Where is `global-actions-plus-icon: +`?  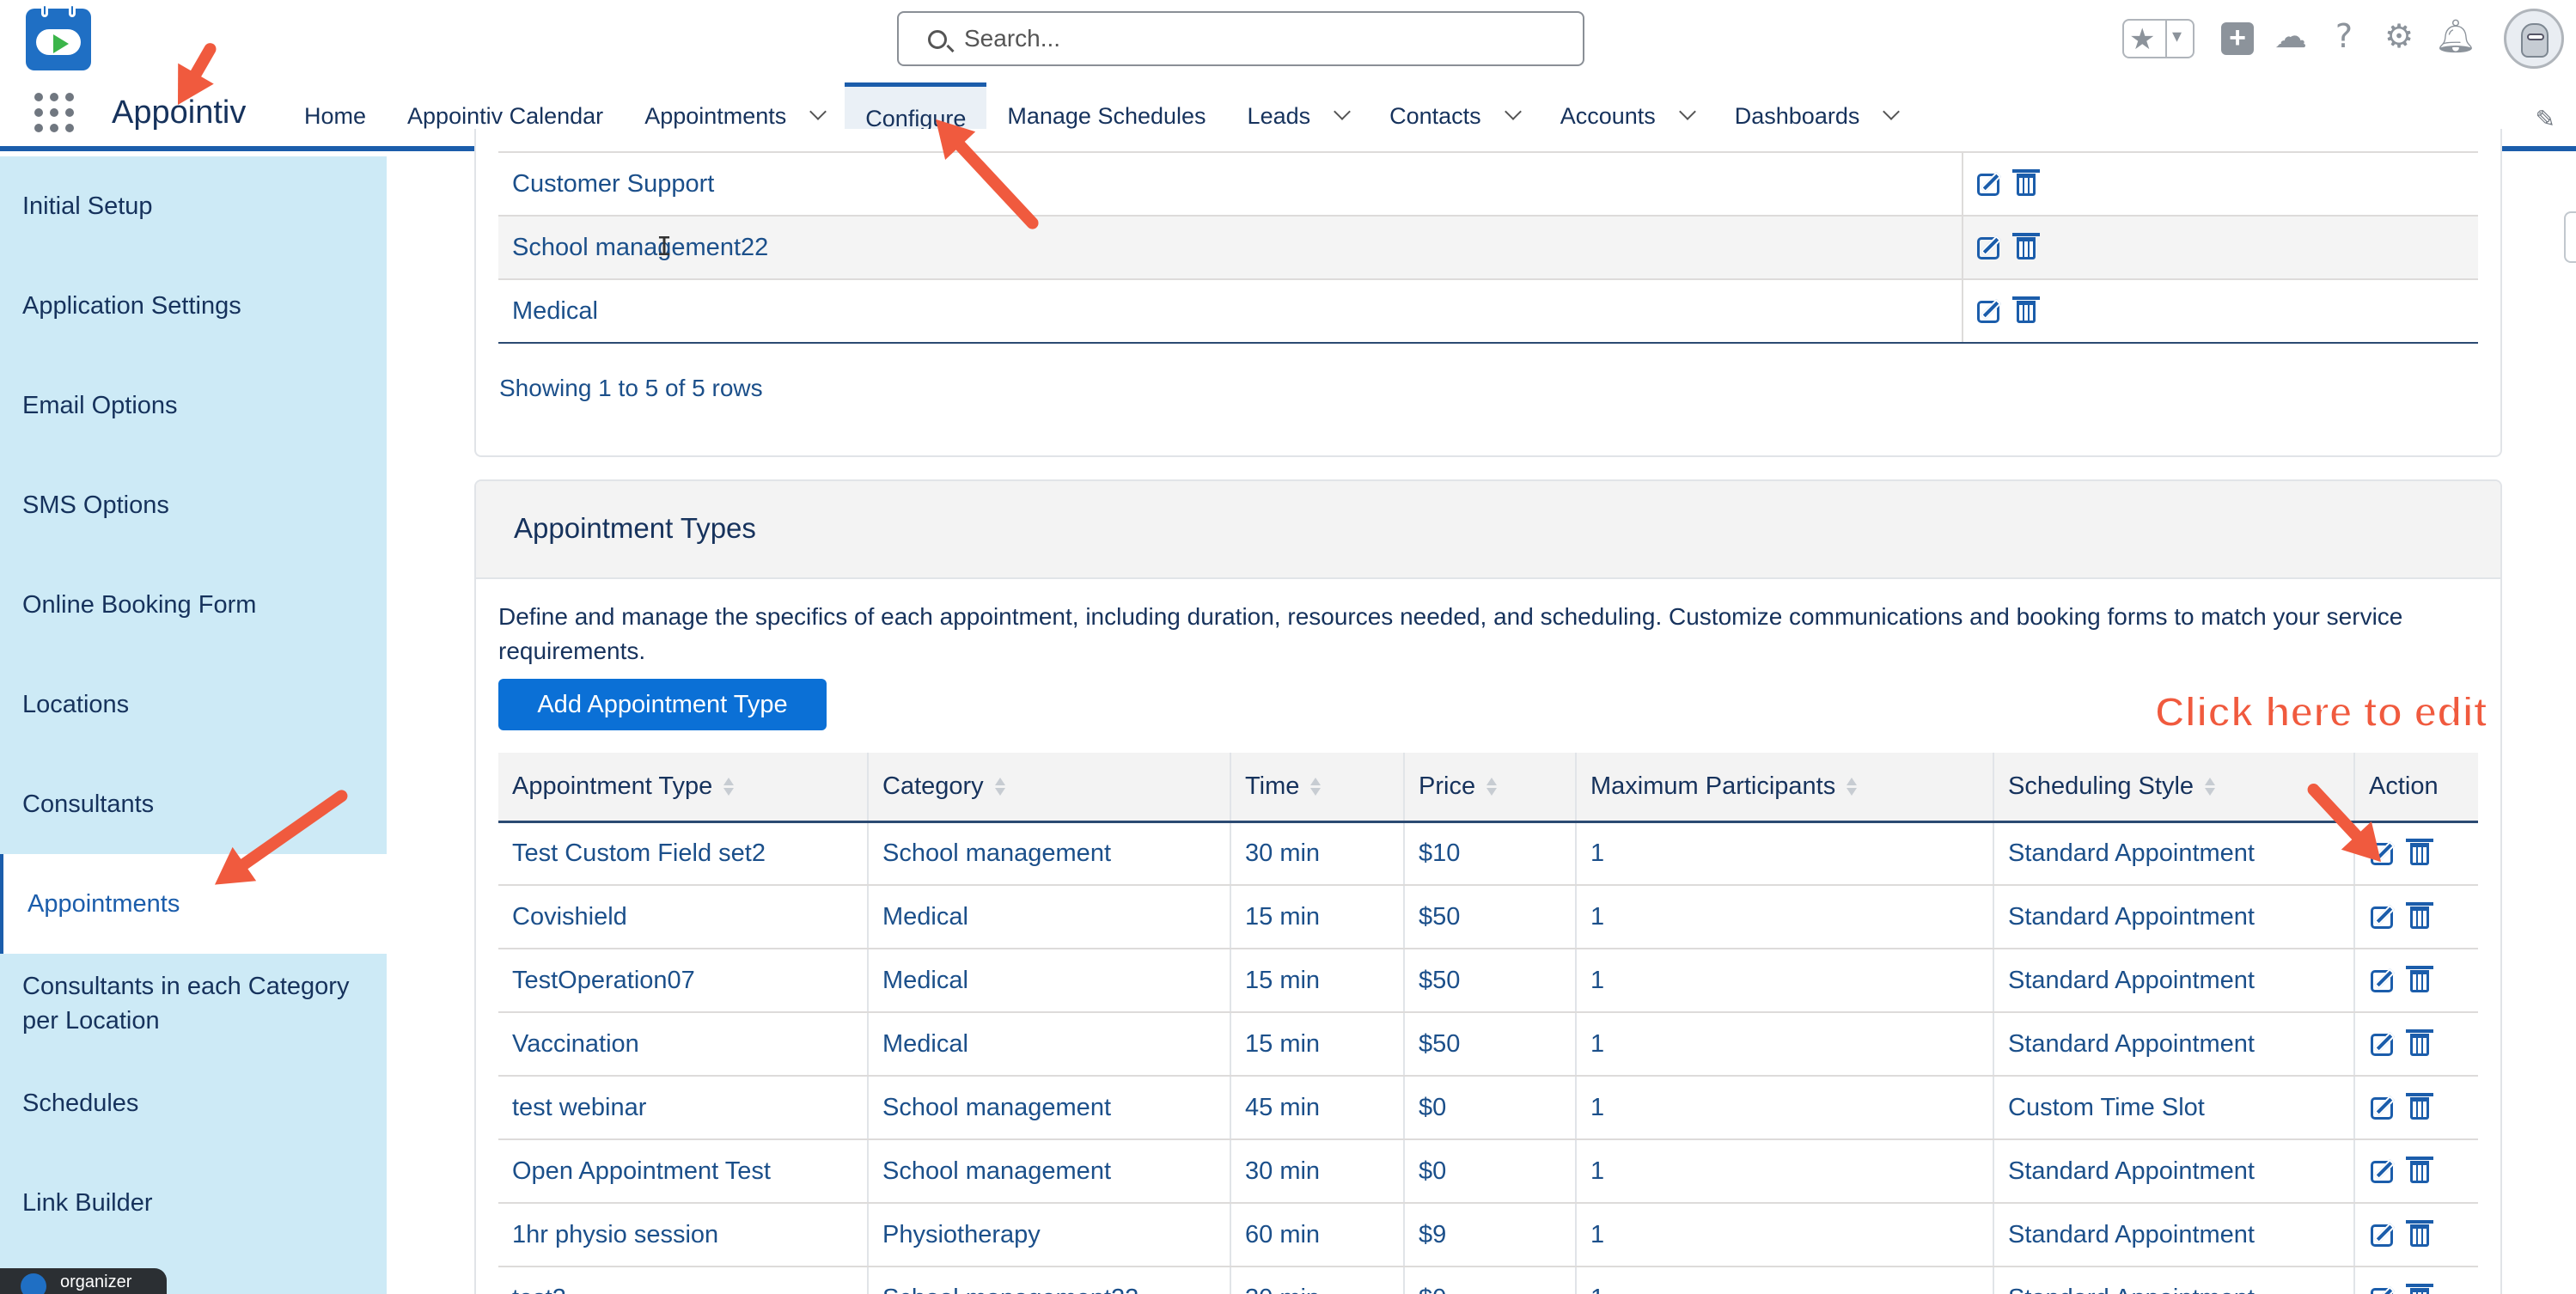 global-actions-plus-icon: + is located at coordinates (2237, 38).